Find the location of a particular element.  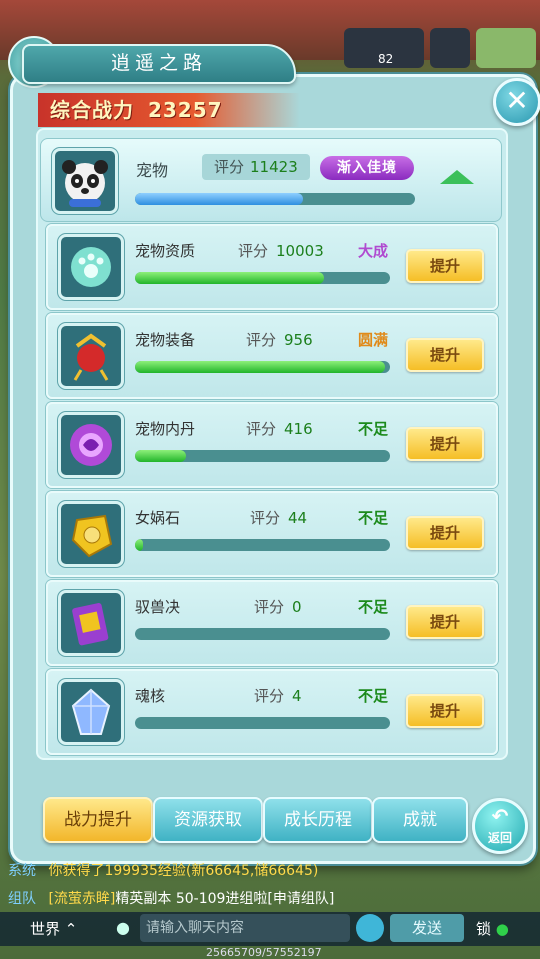

chat-text: 精英副本 50-109进组啦[申请组队] is located at coordinates (225, 899).